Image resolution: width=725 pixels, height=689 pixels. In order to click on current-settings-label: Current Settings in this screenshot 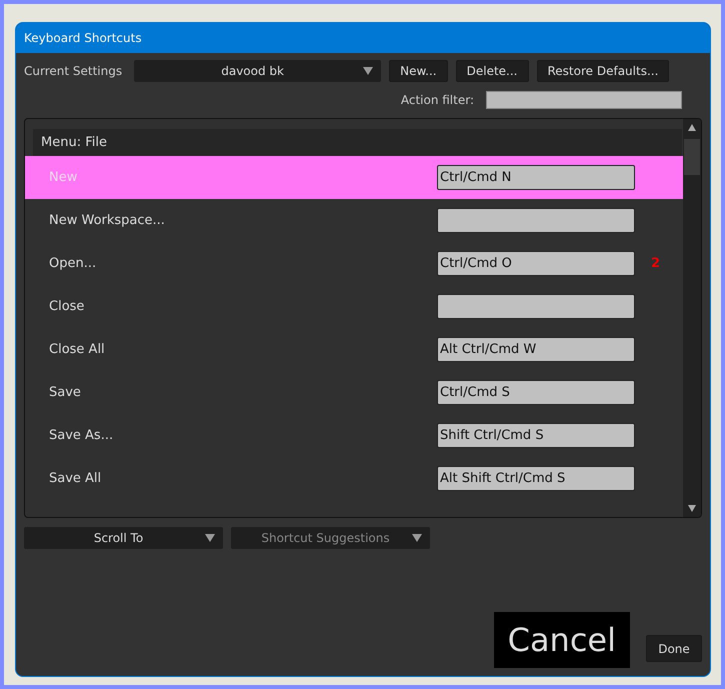, I will do `click(73, 71)`.